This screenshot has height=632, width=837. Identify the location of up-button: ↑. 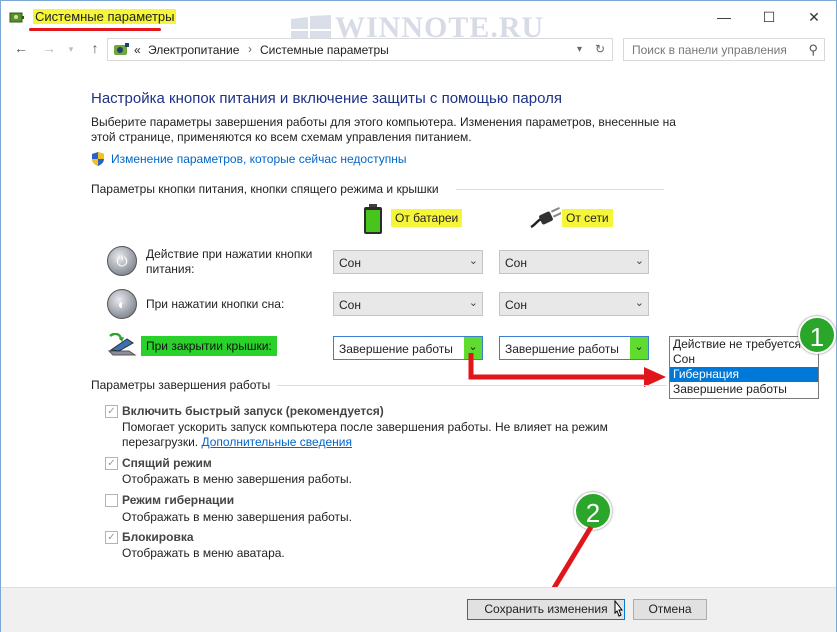
(95, 49).